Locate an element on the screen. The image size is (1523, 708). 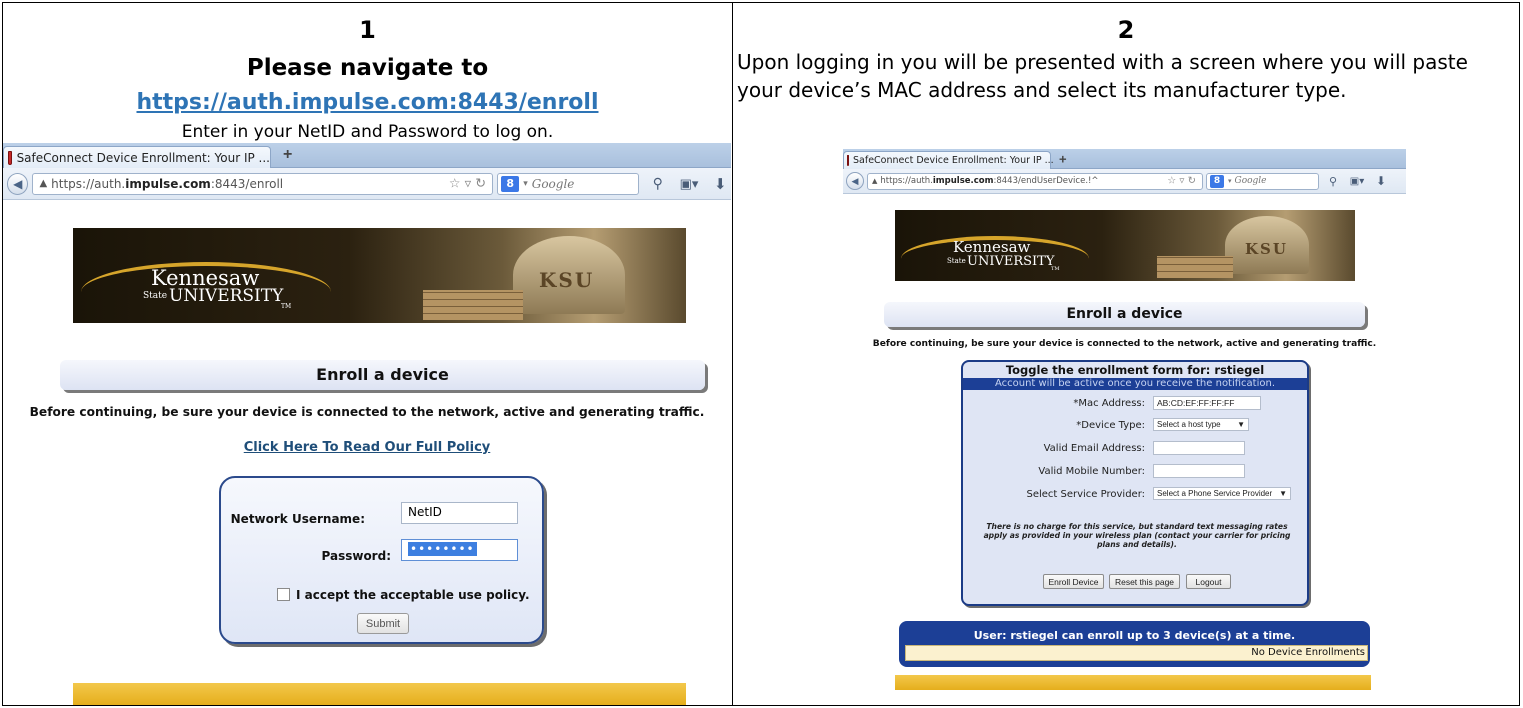
provider-select: Select a Phone Service Provider ▼ is located at coordinates (1222, 493).